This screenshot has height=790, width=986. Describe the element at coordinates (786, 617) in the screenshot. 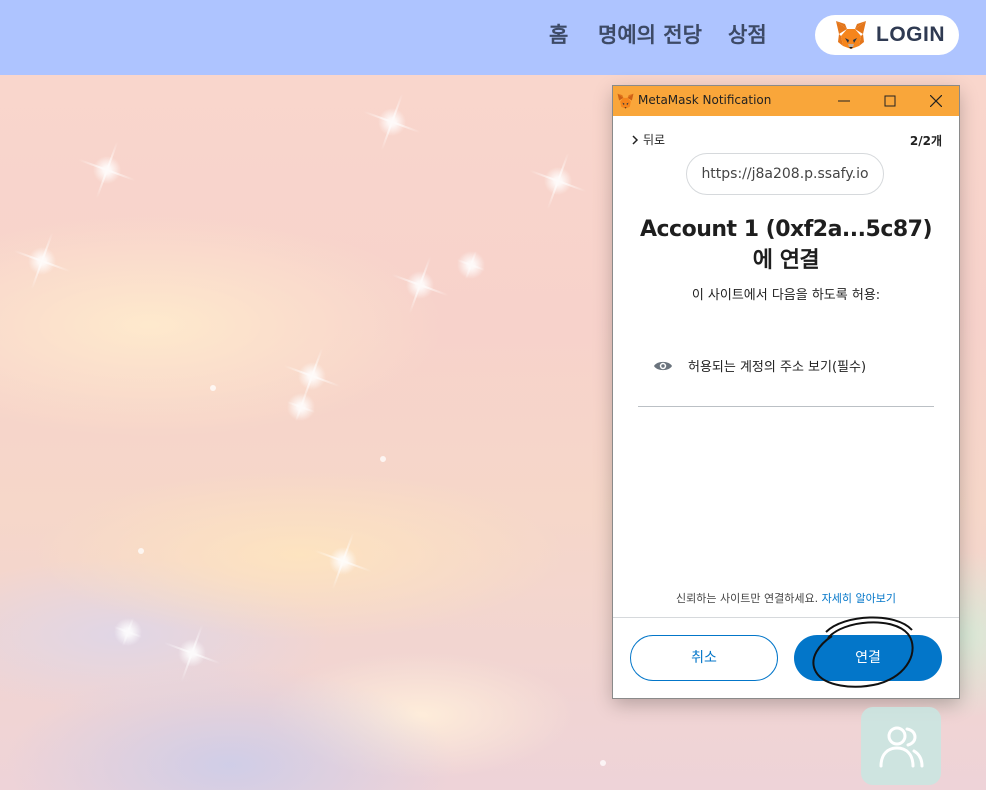

I see `footer-divider` at that location.